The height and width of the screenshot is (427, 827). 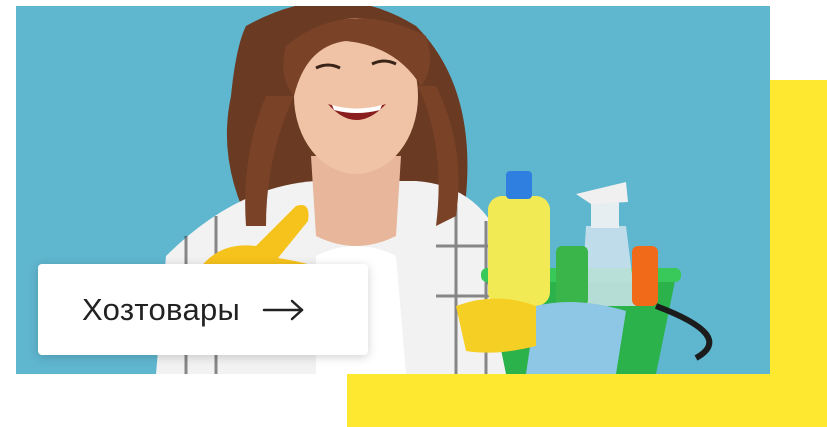 What do you see at coordinates (283, 309) in the screenshot?
I see `arrow-right-icon` at bounding box center [283, 309].